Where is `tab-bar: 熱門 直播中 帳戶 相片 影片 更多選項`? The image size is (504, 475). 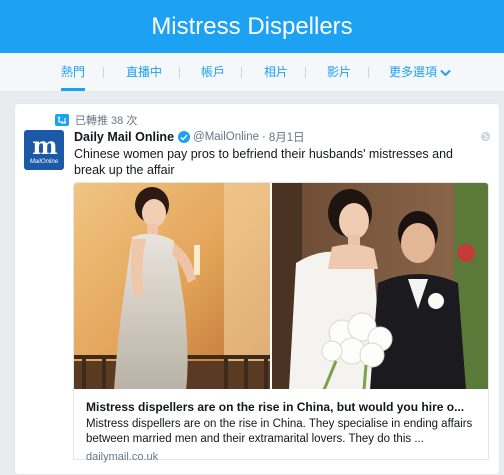 tab-bar: 熱門 直播中 帳戶 相片 影片 更多選項 is located at coordinates (252, 72).